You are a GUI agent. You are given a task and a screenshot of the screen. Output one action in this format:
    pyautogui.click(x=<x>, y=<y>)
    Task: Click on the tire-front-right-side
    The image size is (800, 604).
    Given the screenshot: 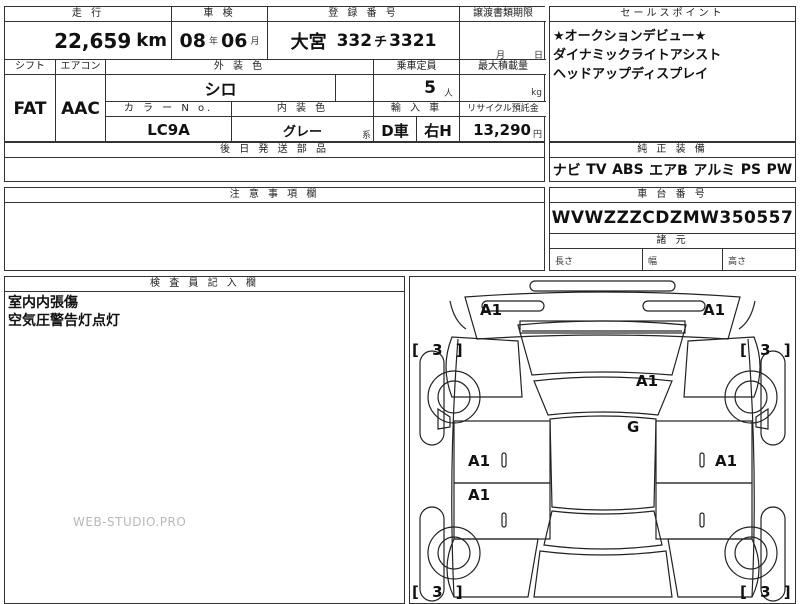 What is the action you would take?
    pyautogui.click(x=773, y=398)
    